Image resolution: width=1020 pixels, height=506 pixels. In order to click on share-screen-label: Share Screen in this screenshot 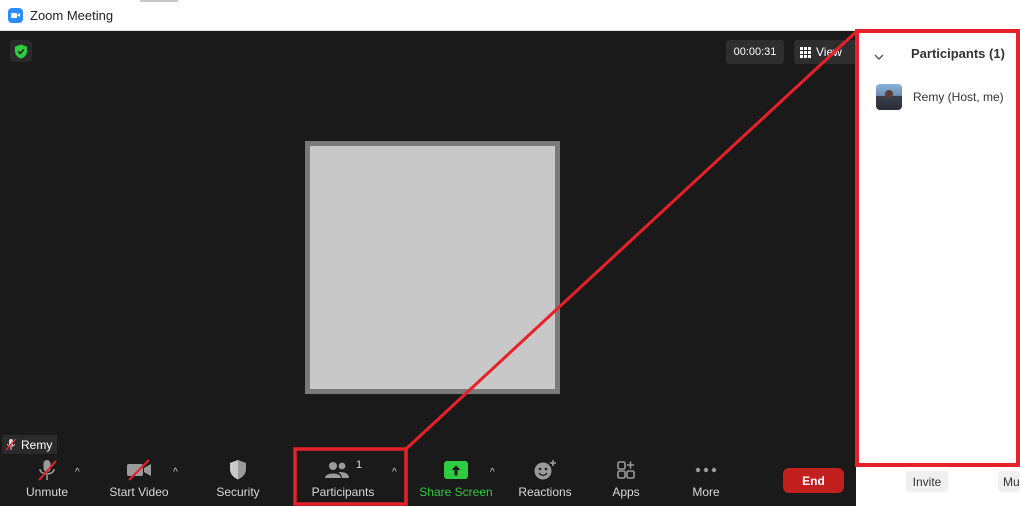, I will do `click(456, 492)`.